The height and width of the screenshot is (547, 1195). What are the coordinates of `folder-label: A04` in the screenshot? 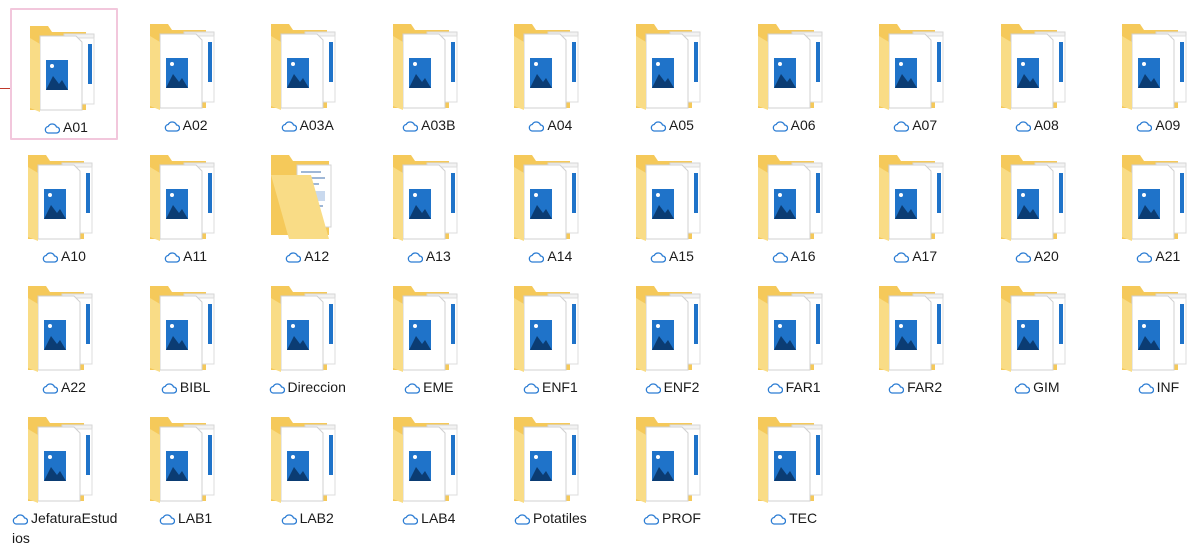 It's located at (550, 126).